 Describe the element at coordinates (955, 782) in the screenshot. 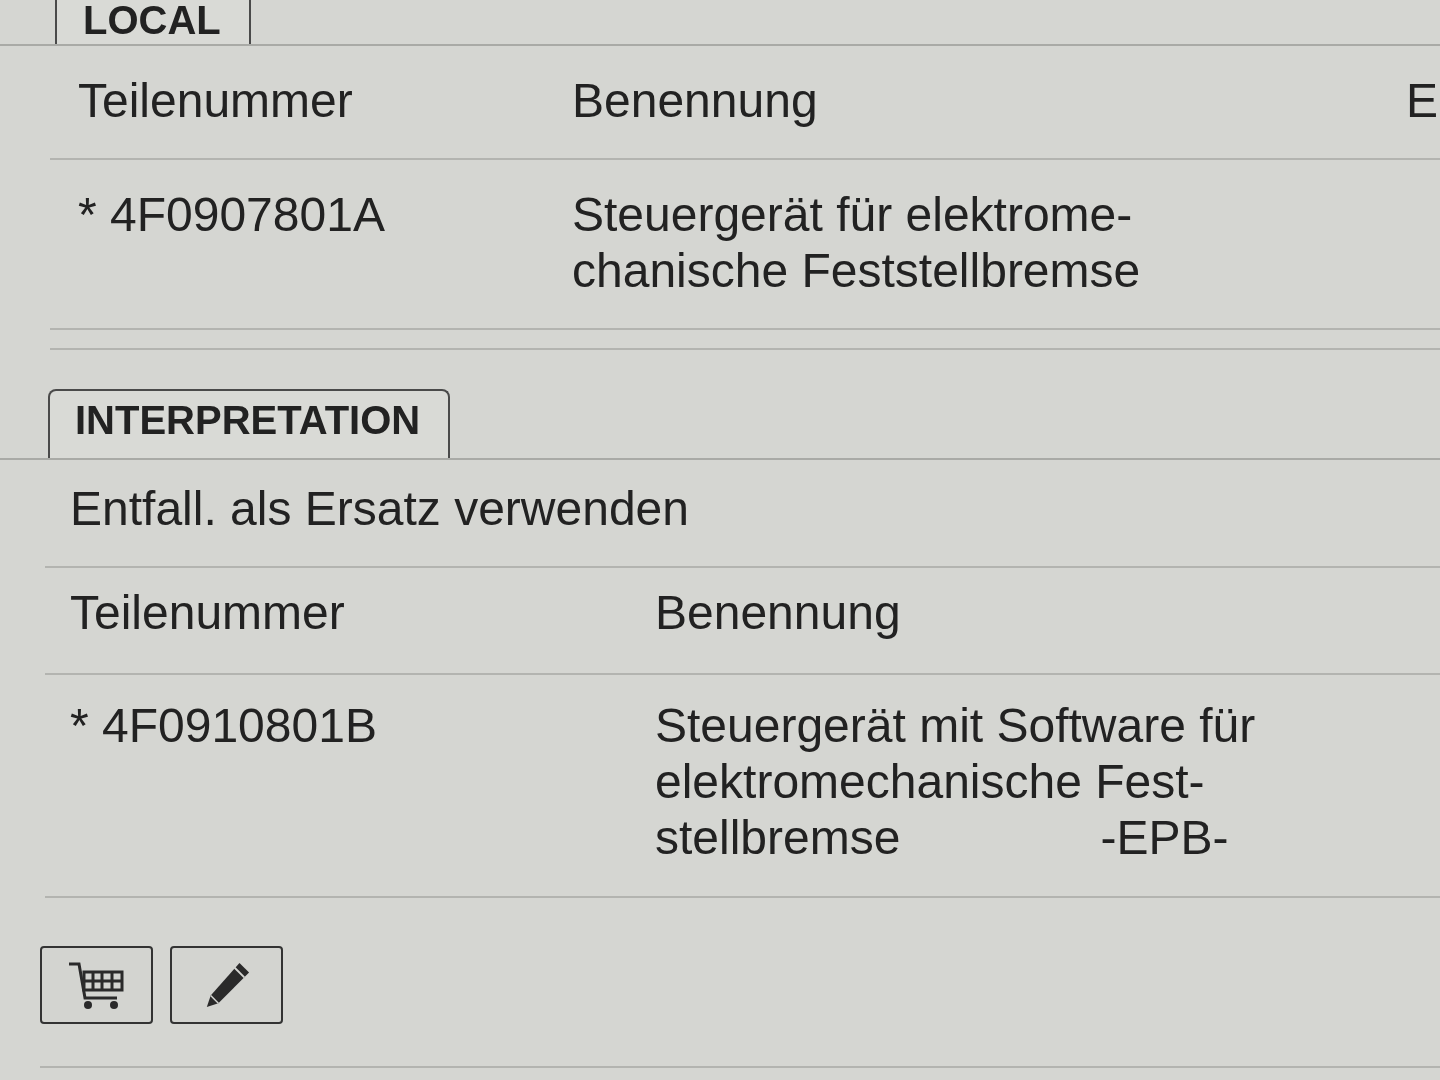

I see `description-cell: Steuergerät mit Software für elektromechanische Fest- stellbremse -EPB-` at that location.